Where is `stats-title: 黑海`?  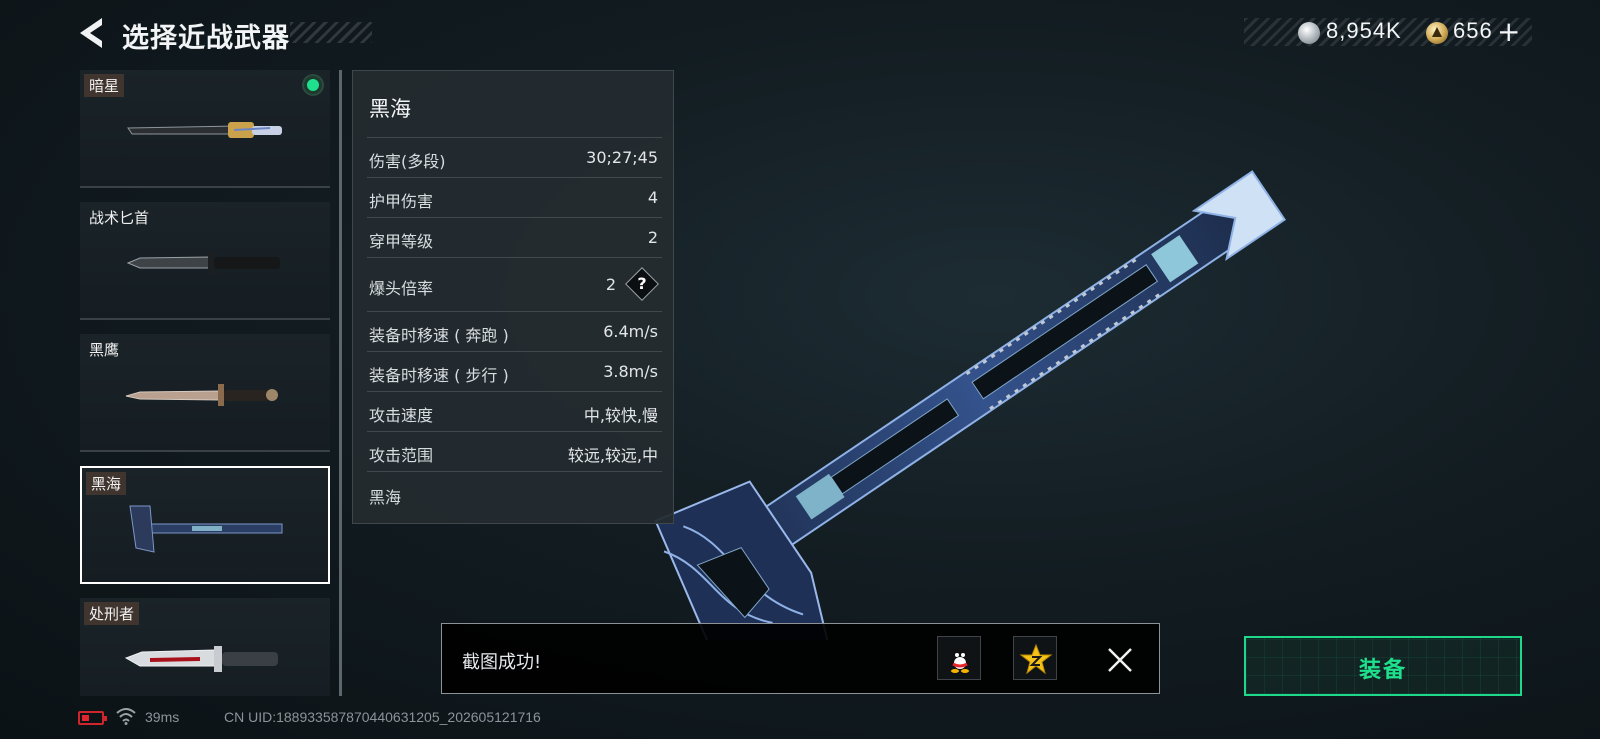
stats-title: 黑海 is located at coordinates (390, 109).